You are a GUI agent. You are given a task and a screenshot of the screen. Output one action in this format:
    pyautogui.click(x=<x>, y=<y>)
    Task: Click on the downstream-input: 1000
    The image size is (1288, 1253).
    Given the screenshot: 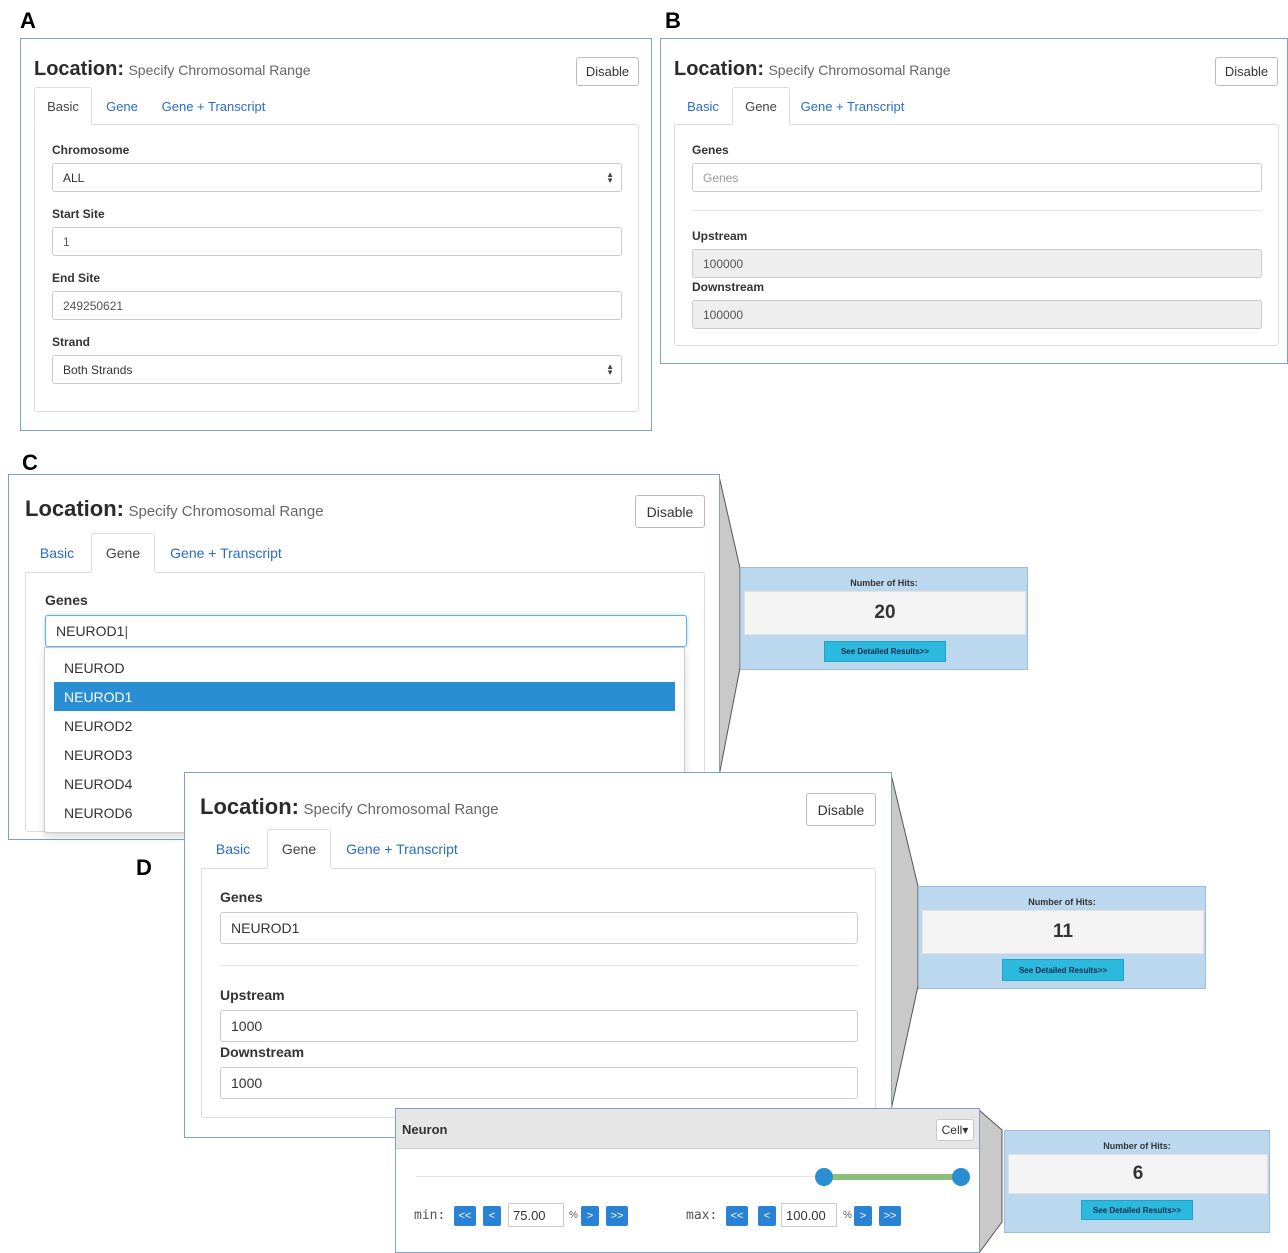 What is the action you would take?
    pyautogui.click(x=539, y=1083)
    